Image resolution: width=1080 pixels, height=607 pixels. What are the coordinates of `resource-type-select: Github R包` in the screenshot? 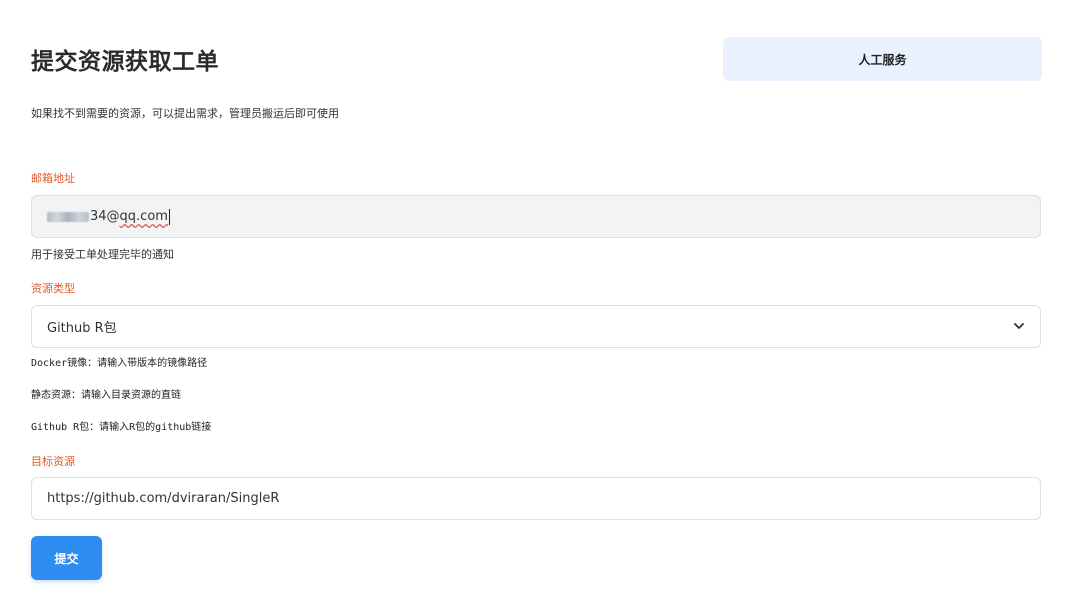 It's located at (536, 326).